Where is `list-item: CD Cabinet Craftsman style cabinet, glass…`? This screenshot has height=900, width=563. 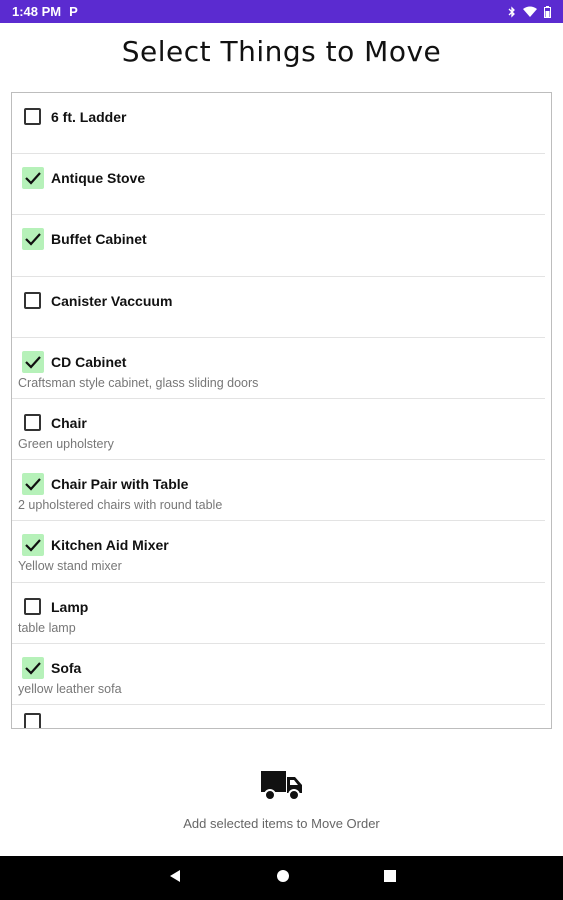
list-item: CD Cabinet Craftsman style cabinet, glass… is located at coordinates (278, 368).